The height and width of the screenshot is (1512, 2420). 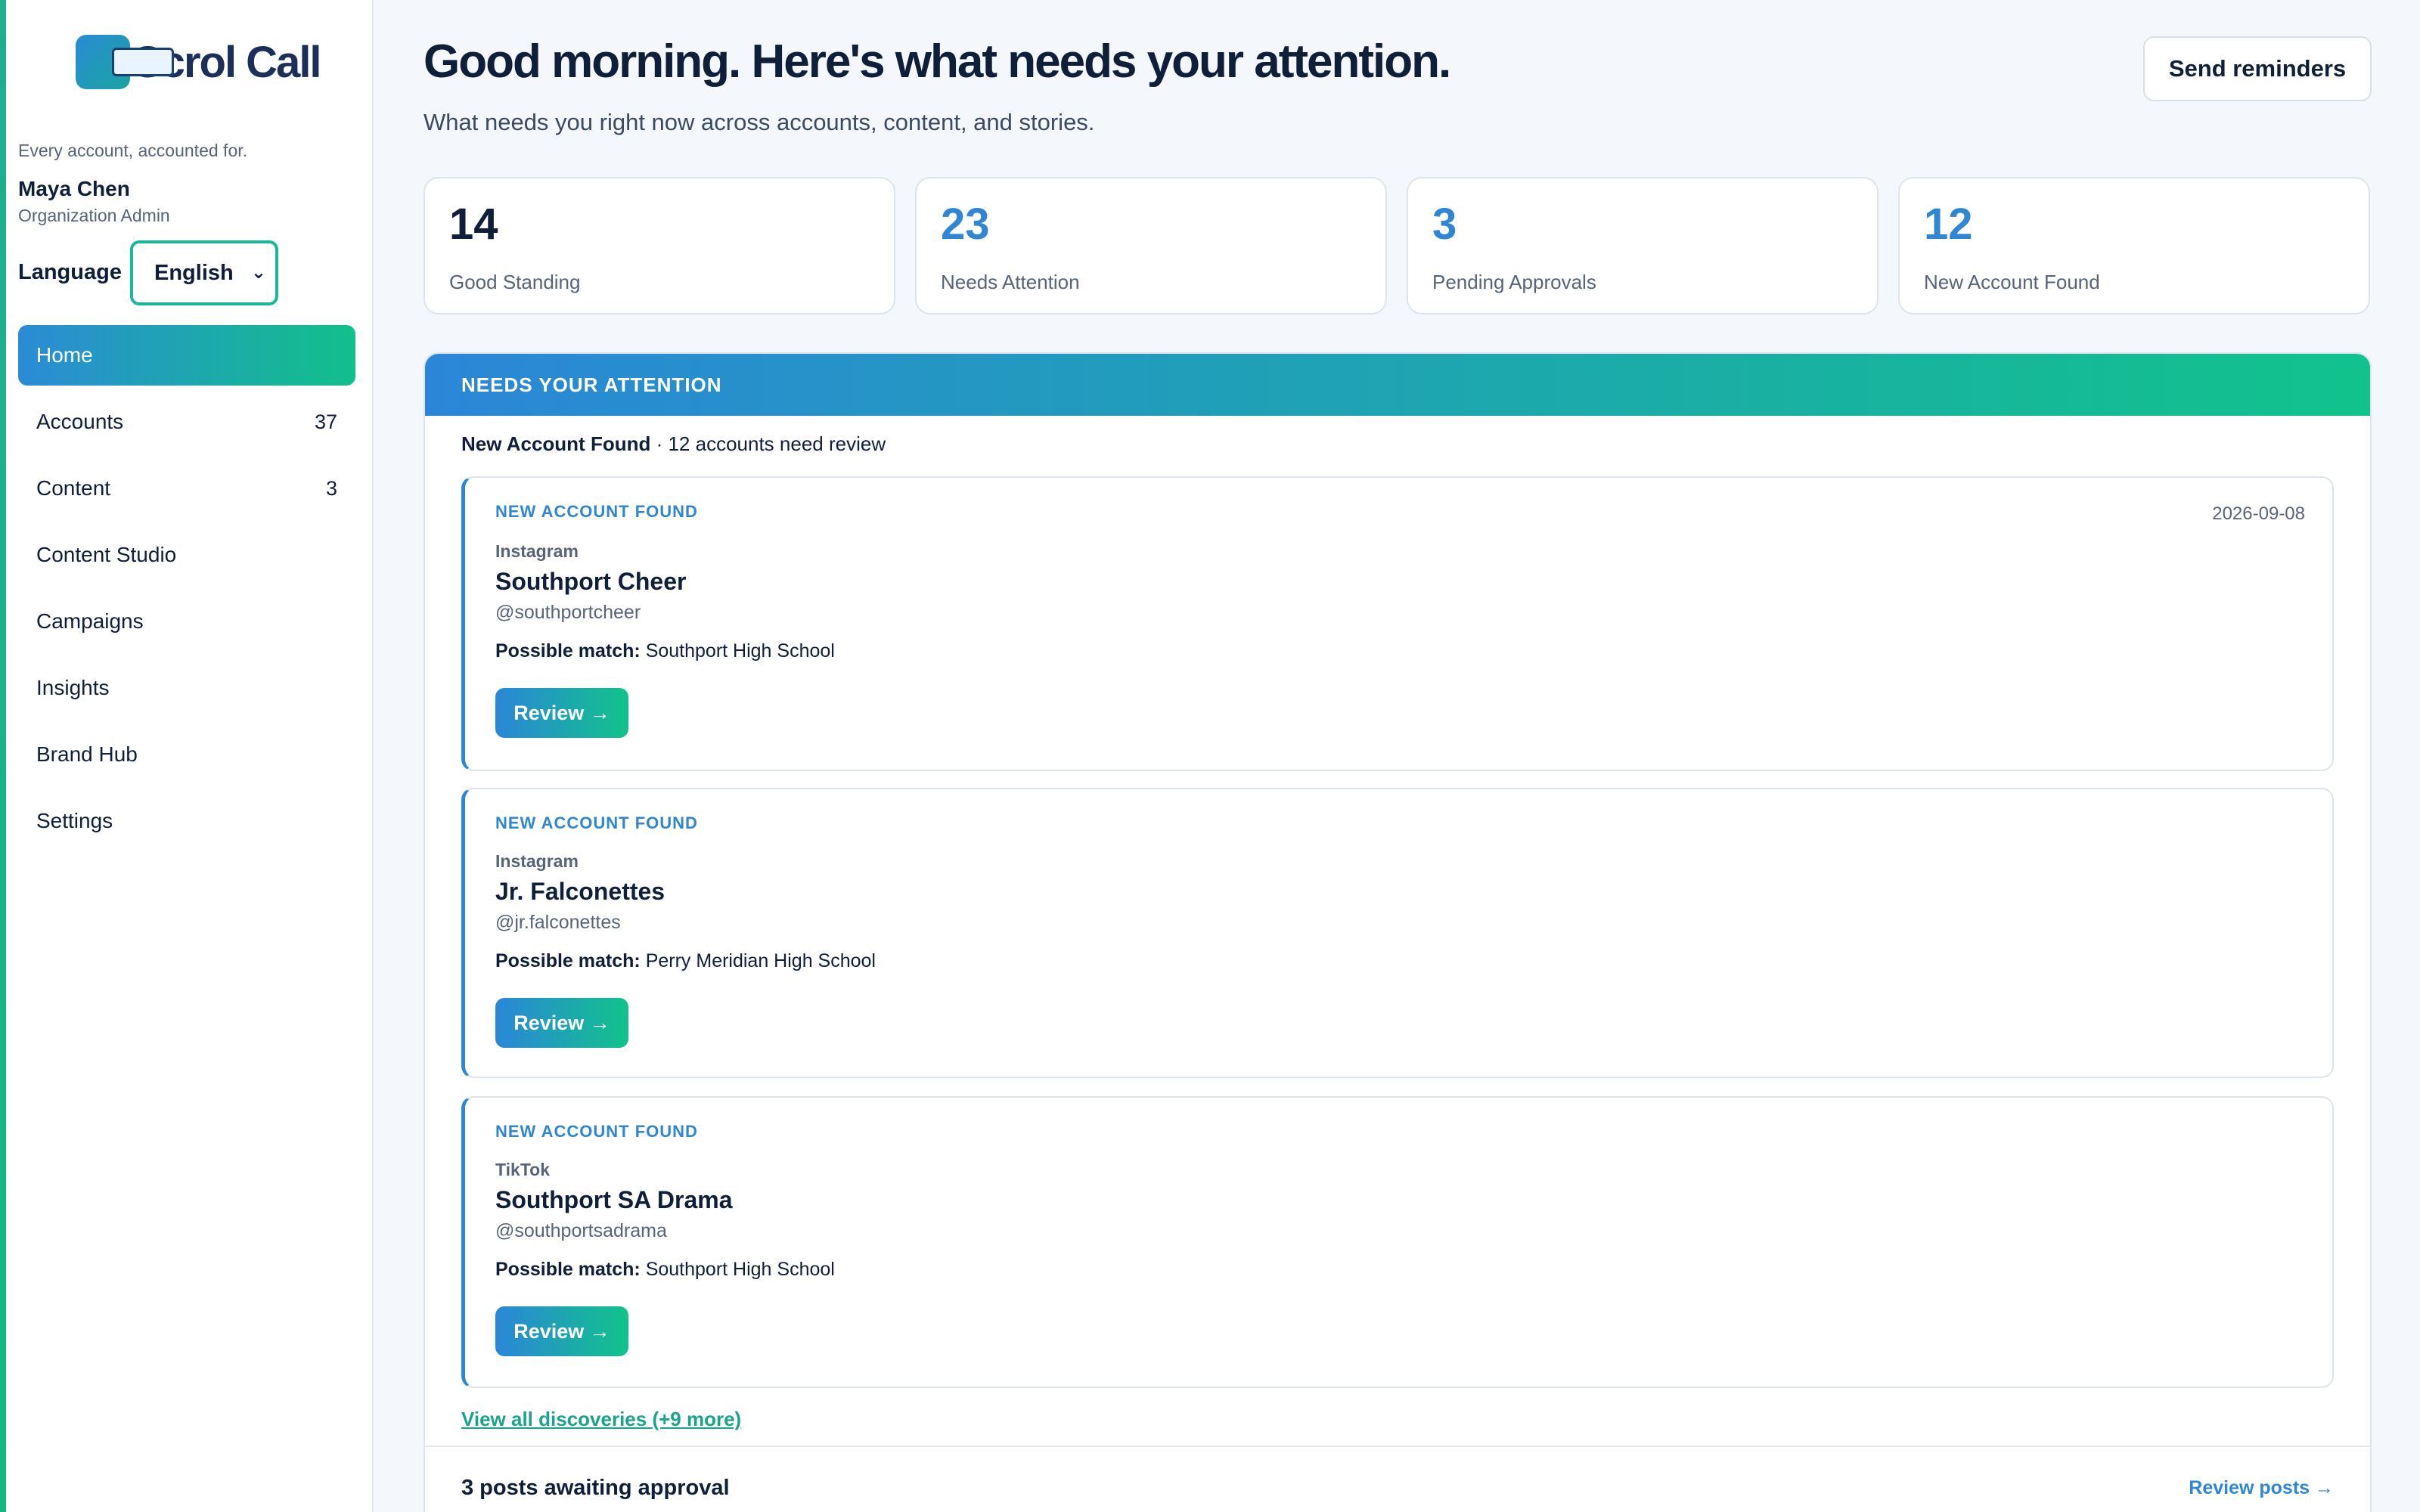 I want to click on card-handle: @southportsadrama, so click(x=581, y=1231).